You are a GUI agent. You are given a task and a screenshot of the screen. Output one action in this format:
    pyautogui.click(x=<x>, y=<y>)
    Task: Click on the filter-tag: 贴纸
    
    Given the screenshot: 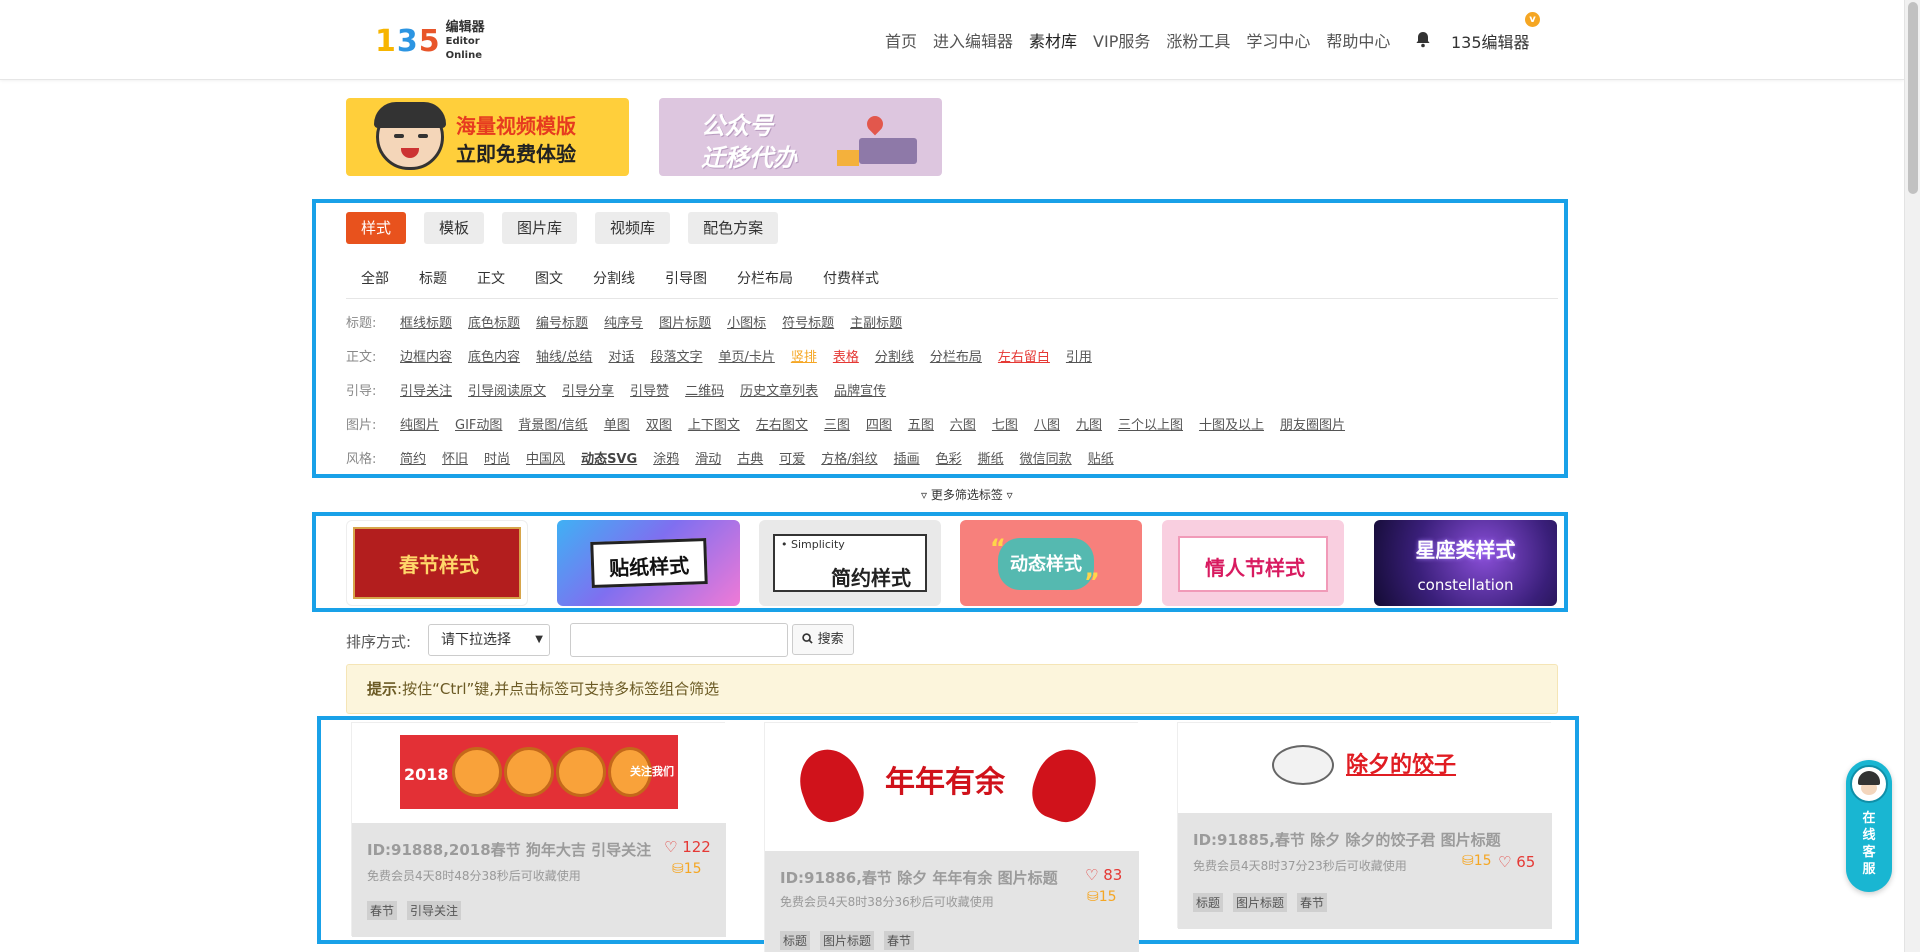 What is the action you would take?
    pyautogui.click(x=1101, y=457)
    